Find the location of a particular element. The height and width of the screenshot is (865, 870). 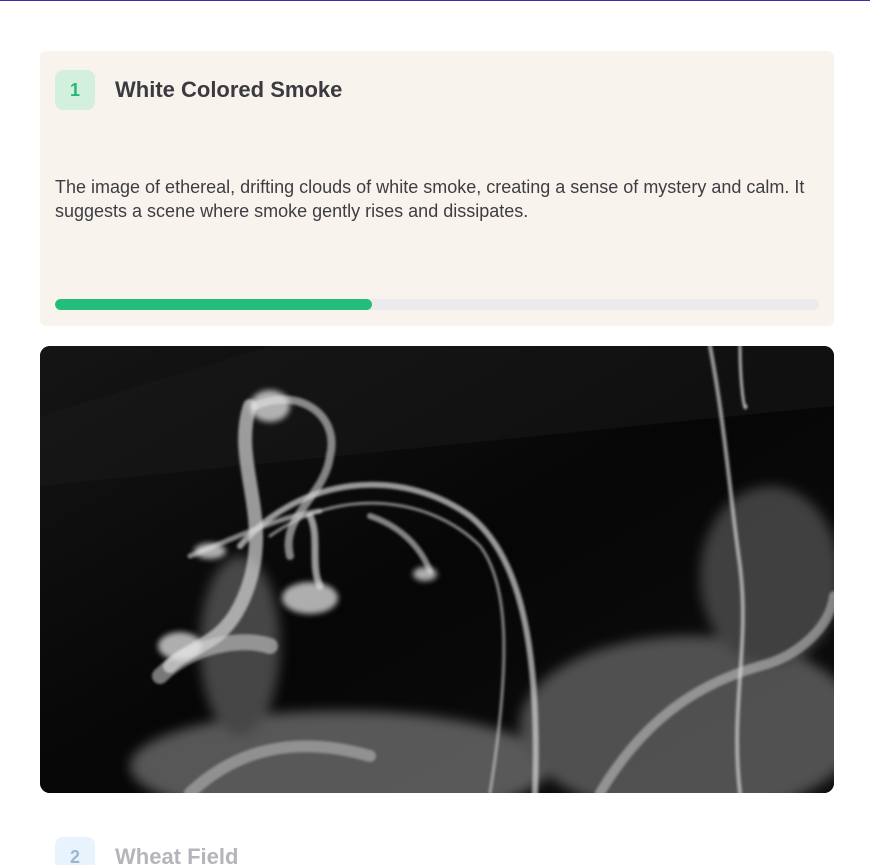

progress-bar-fill is located at coordinates (214, 304).